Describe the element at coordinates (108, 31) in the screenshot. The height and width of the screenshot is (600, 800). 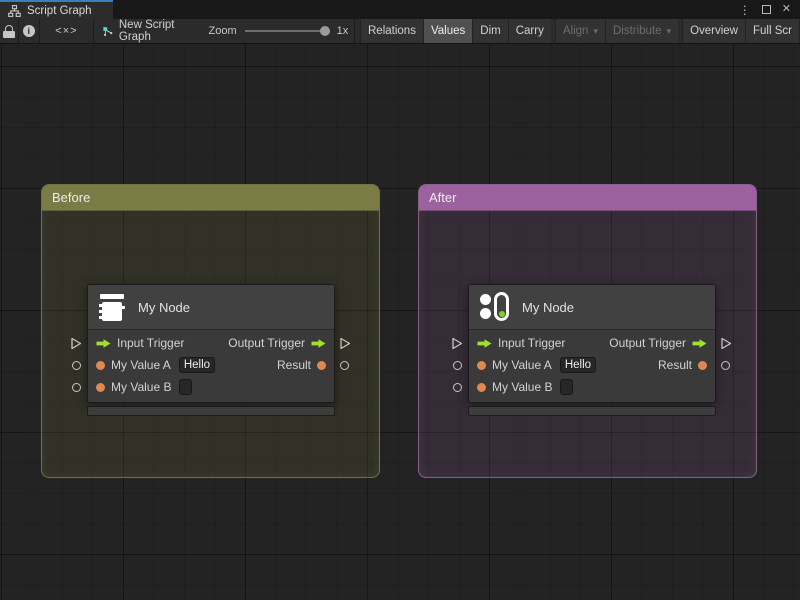
I see `script-graph-icon` at that location.